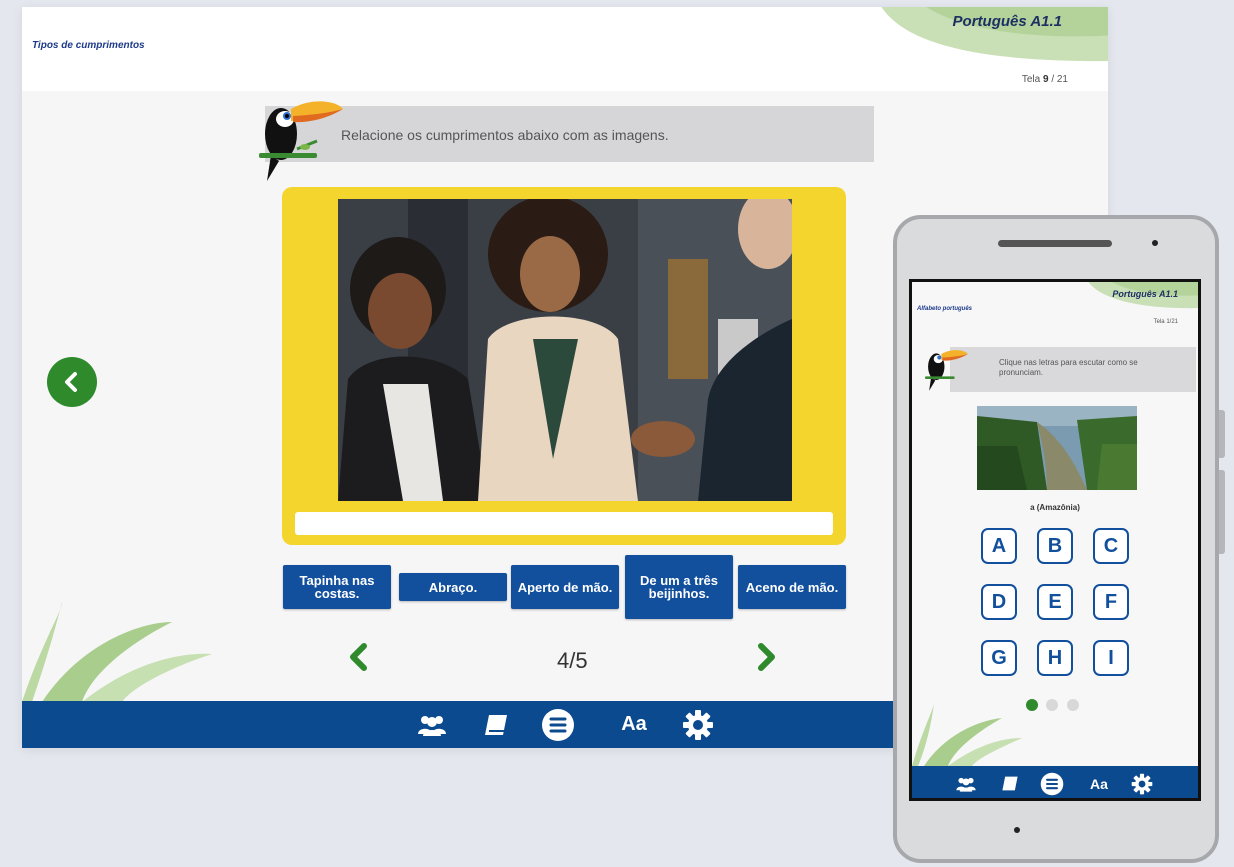 The width and height of the screenshot is (1234, 867). Describe the element at coordinates (1222, 434) in the screenshot. I see `phone-volume-button` at that location.